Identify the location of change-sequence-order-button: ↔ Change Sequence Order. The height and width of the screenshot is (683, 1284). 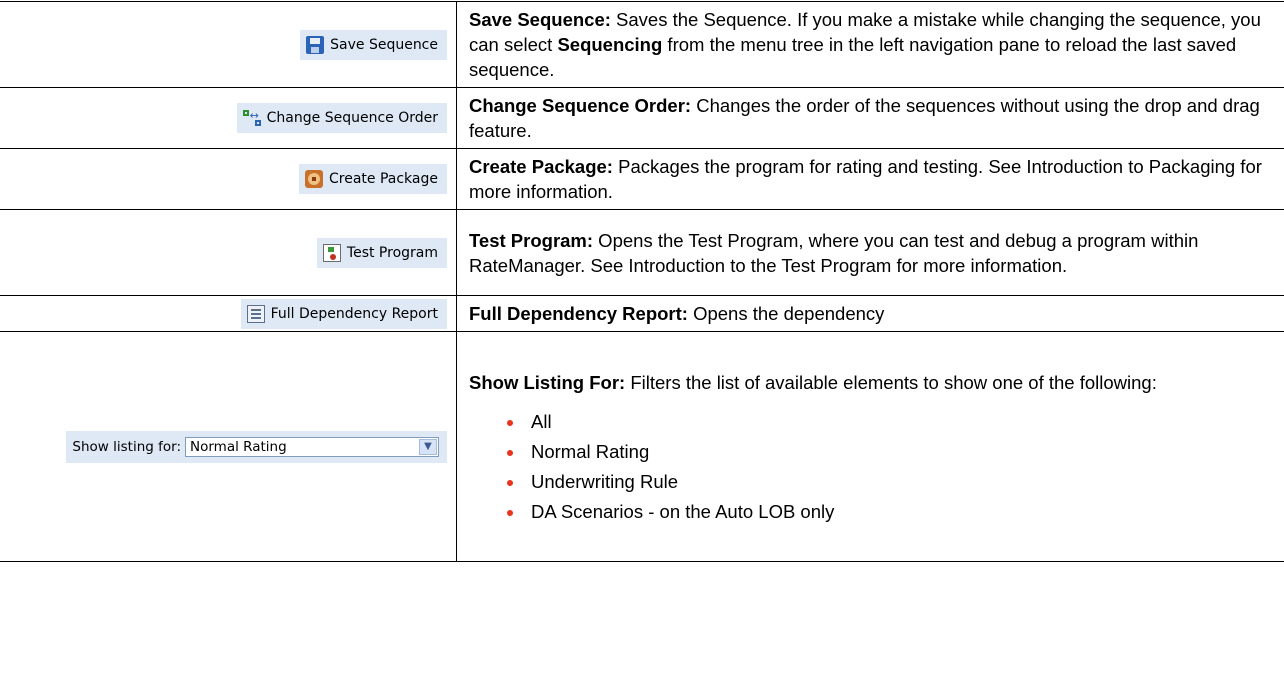
(341, 118).